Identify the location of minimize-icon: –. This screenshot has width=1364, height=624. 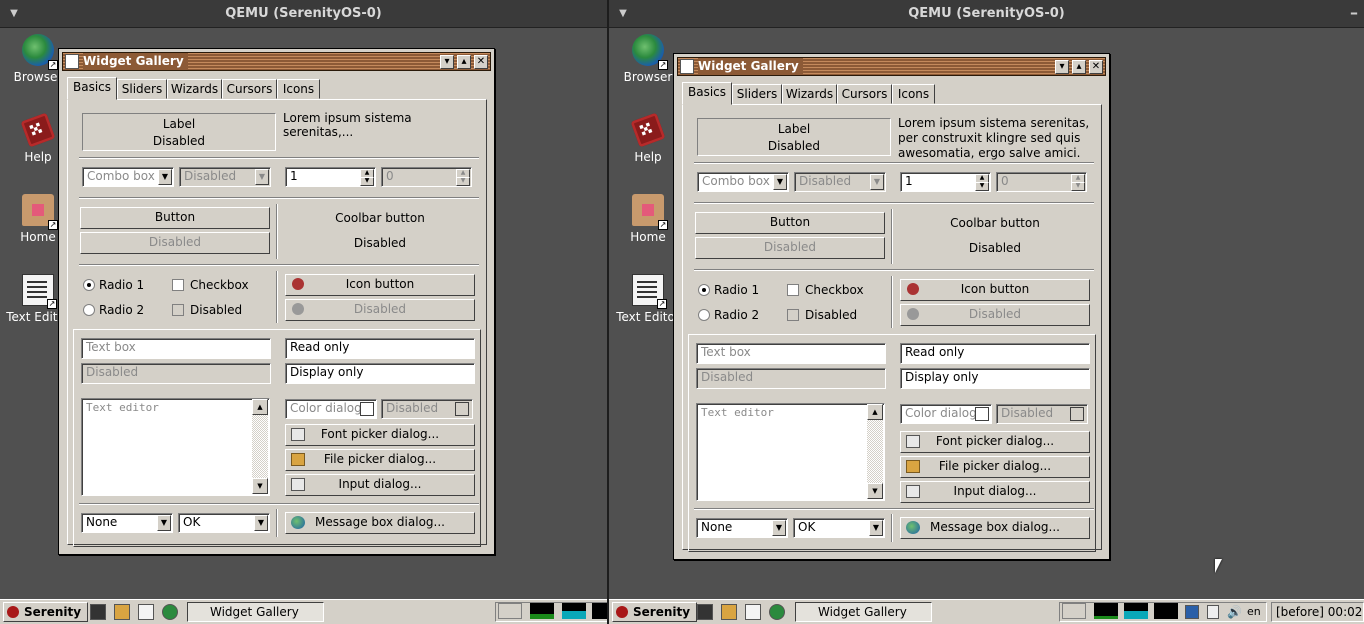
(1354, 13).